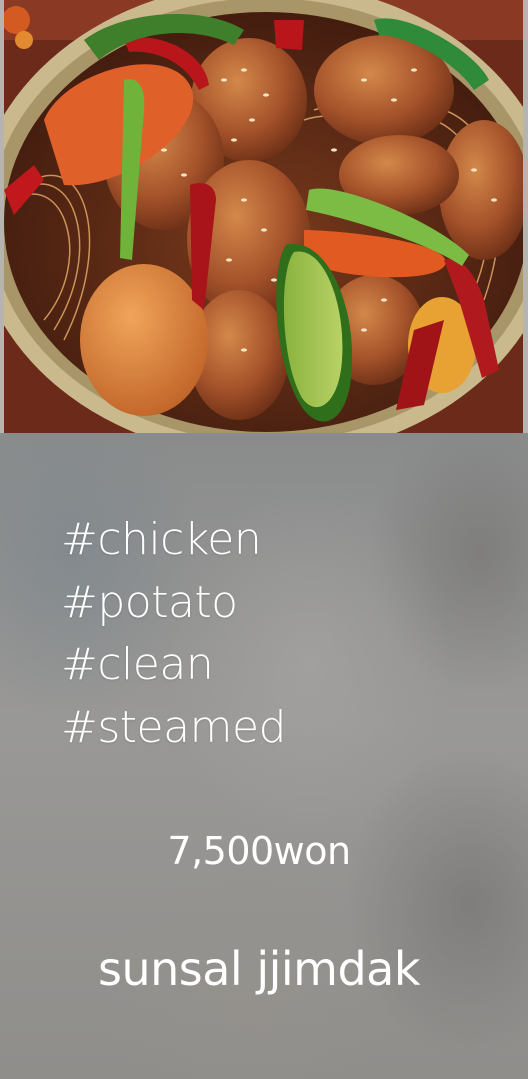 Image resolution: width=528 pixels, height=1079 pixels. I want to click on hashtag-item: #chicken, so click(161, 539).